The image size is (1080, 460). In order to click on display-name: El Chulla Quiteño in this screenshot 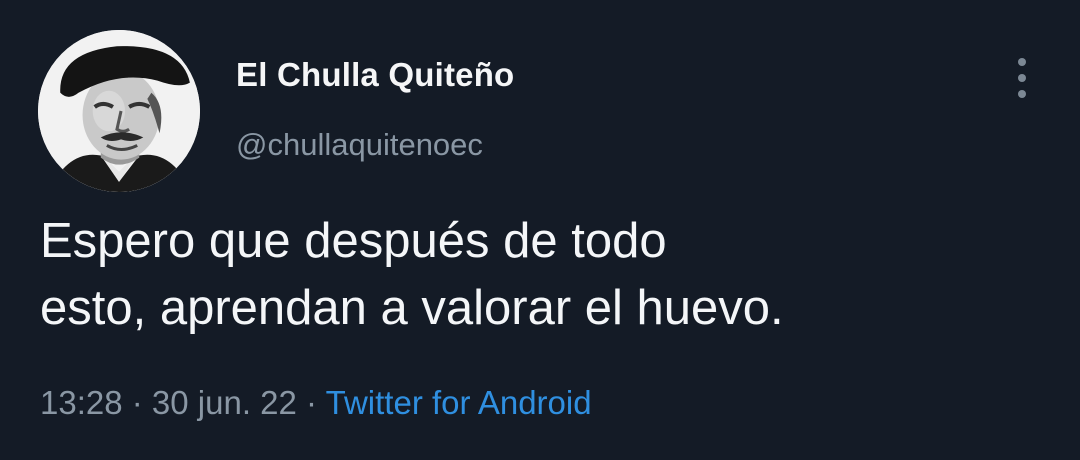, I will do `click(375, 75)`.